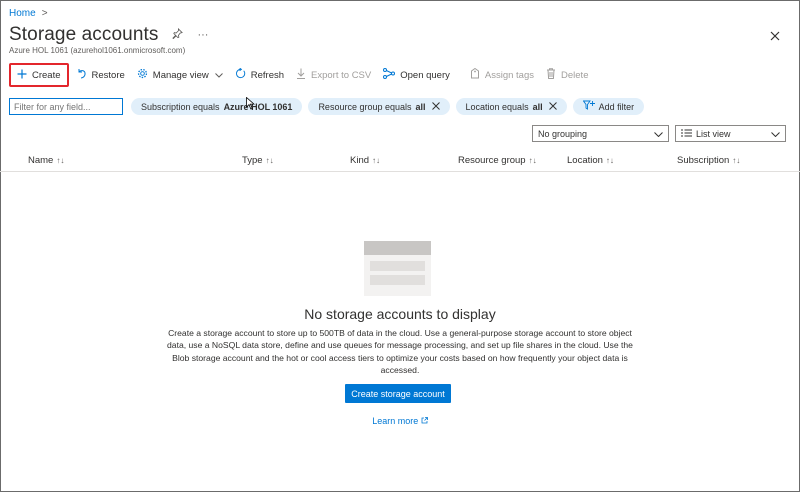 The height and width of the screenshot is (492, 800). Describe the element at coordinates (341, 75) in the screenshot. I see `export-csv-label: Export to CSV` at that location.